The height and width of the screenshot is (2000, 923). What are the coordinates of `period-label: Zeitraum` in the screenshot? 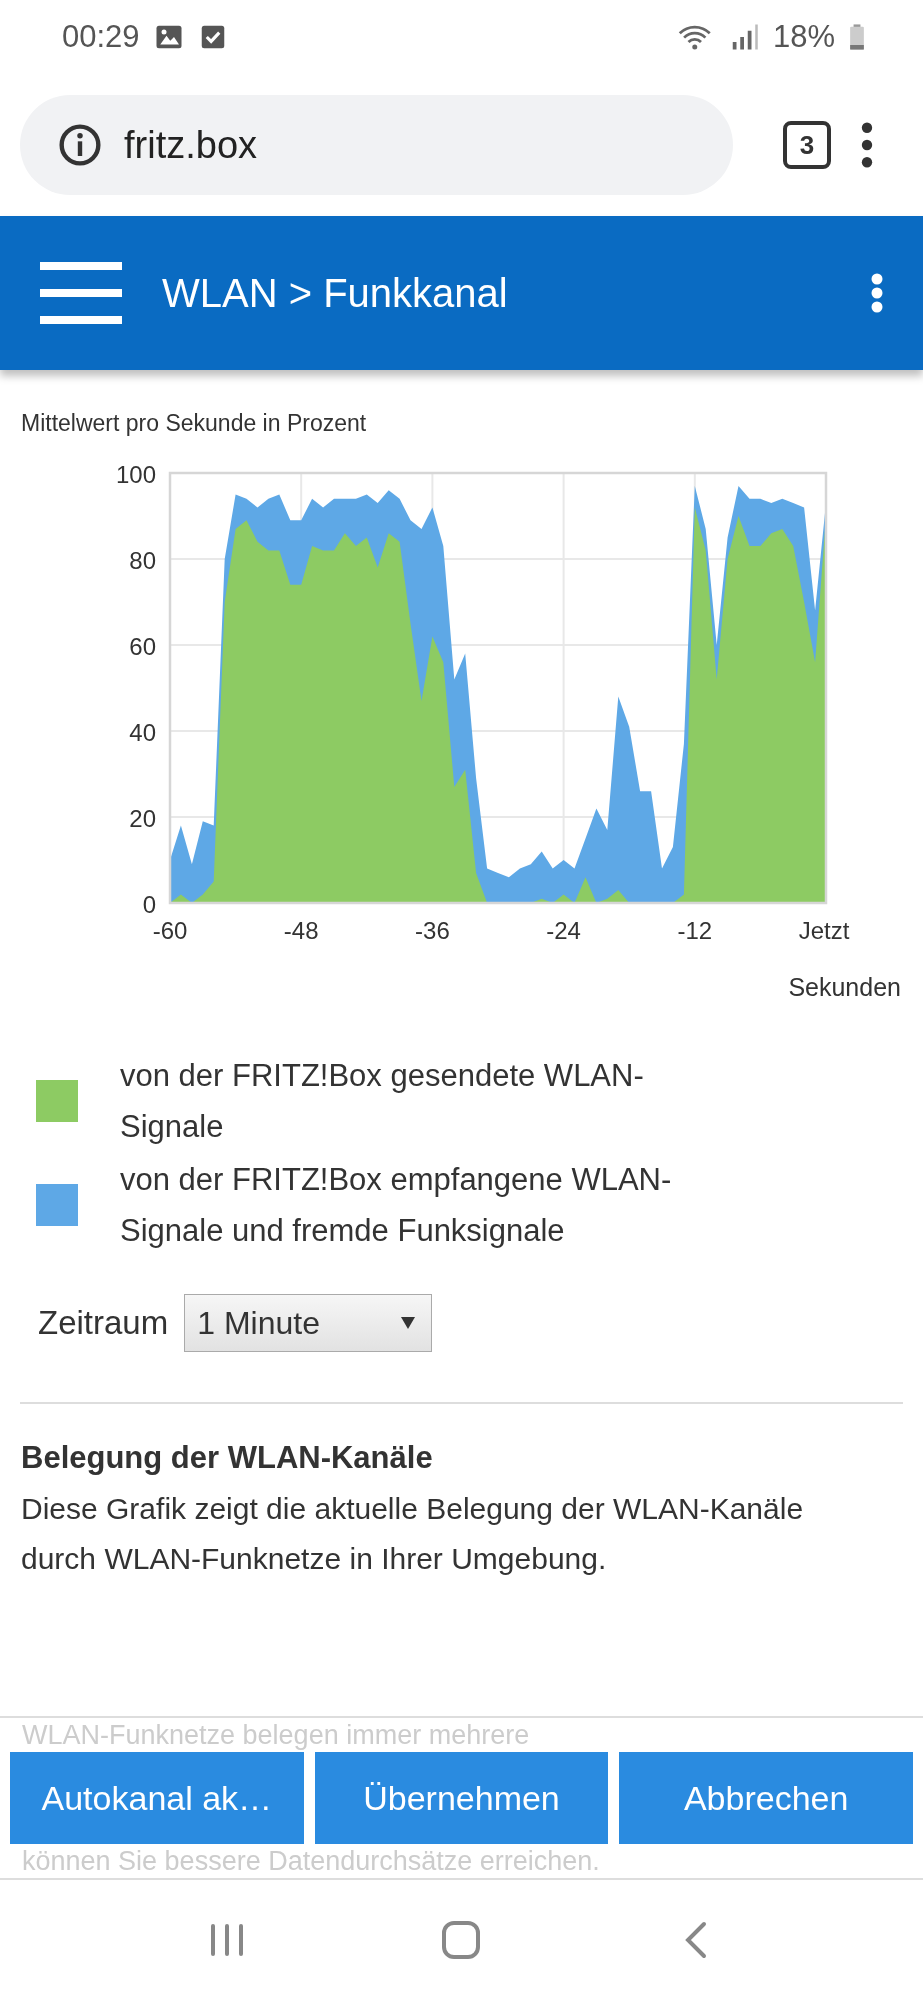 It's located at (103, 1323).